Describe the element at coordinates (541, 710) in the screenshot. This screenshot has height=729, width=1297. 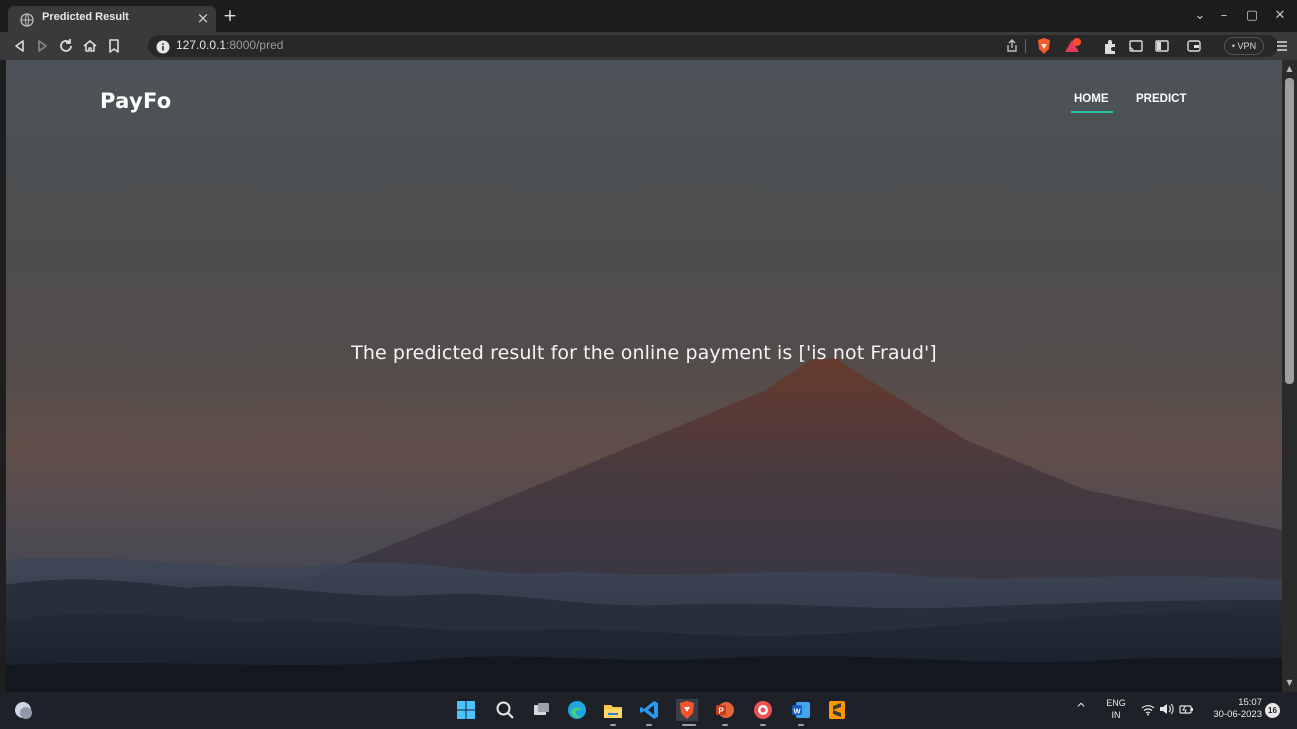
I see `task-view-icon` at that location.